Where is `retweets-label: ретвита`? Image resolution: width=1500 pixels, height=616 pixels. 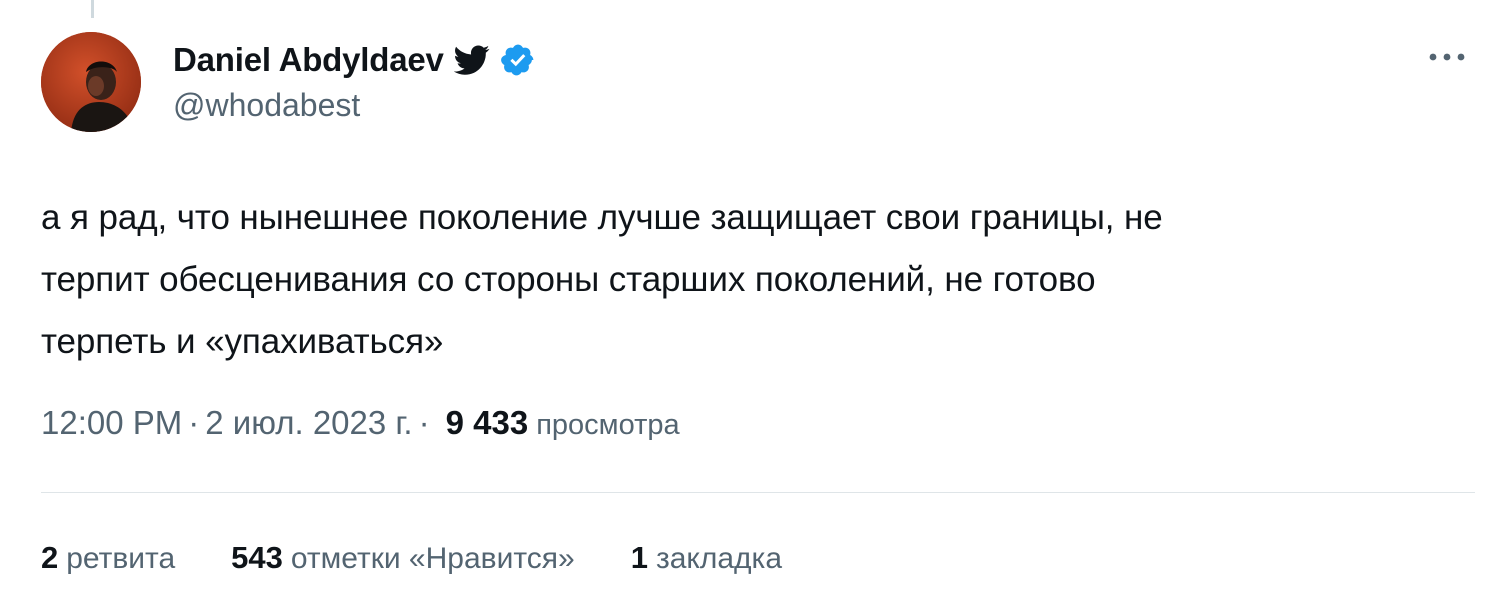 retweets-label: ретвита is located at coordinates (121, 558).